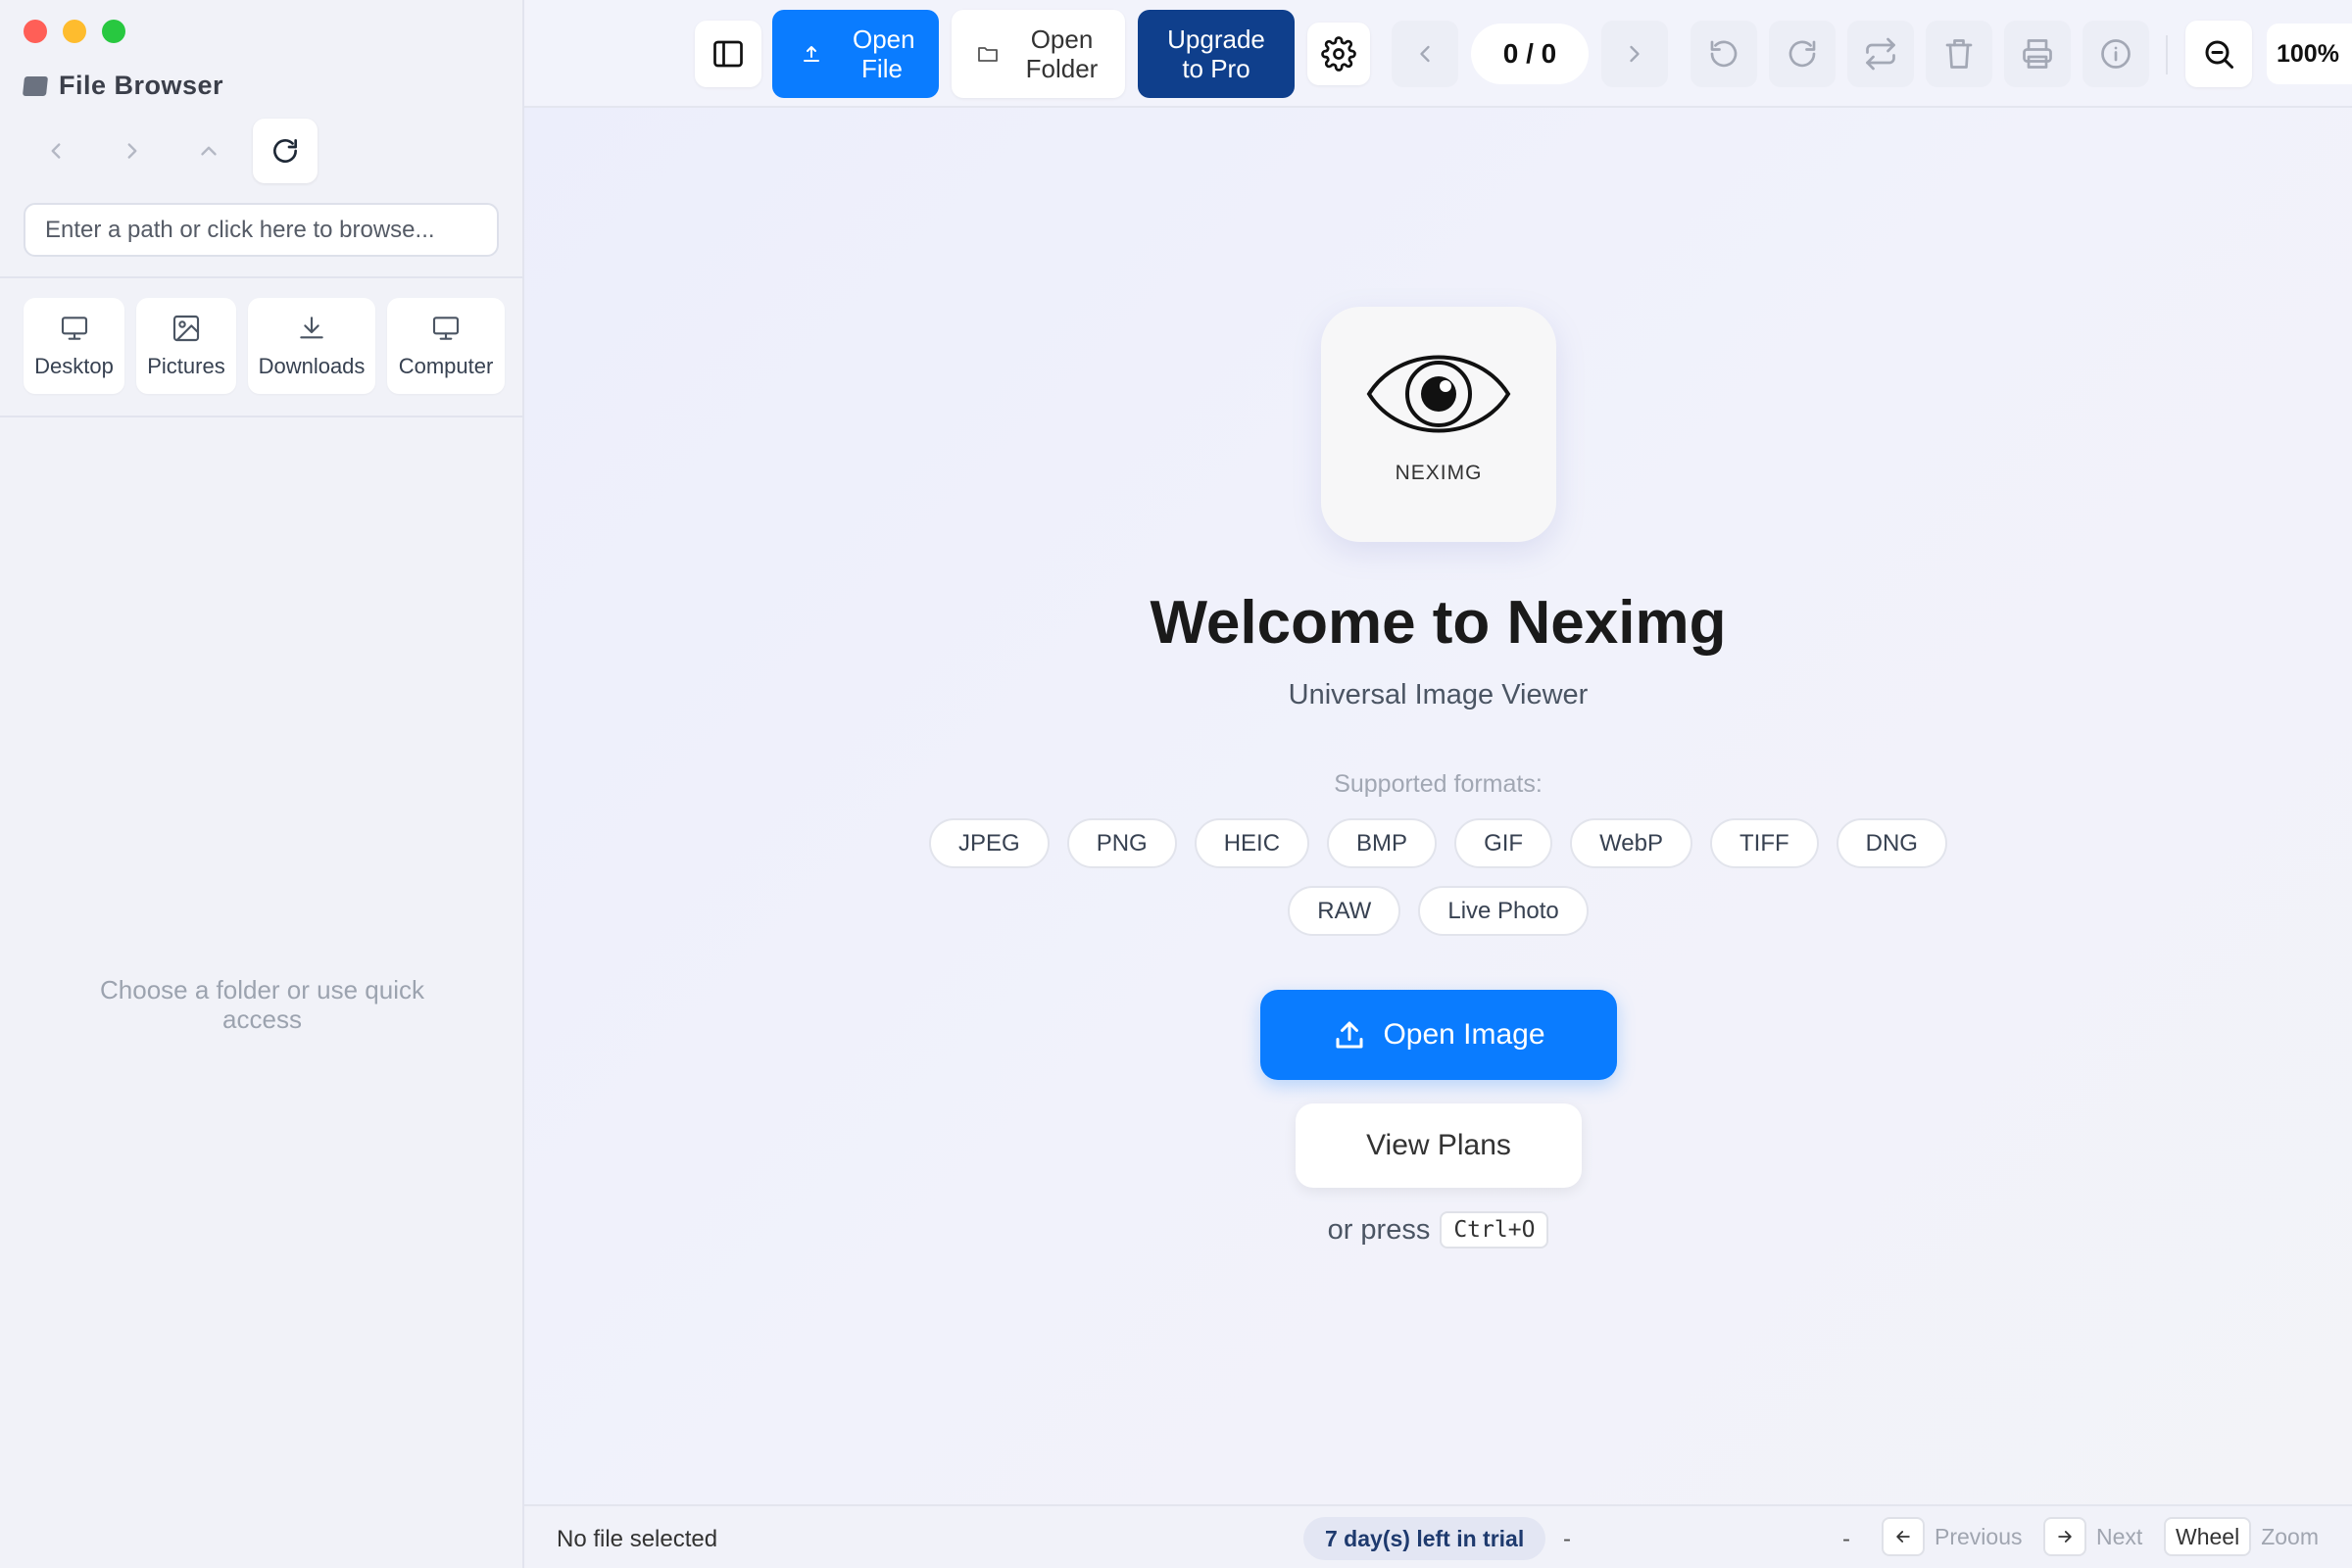 Image resolution: width=2352 pixels, height=1568 pixels. Describe the element at coordinates (311, 328) in the screenshot. I see `download-icon` at that location.